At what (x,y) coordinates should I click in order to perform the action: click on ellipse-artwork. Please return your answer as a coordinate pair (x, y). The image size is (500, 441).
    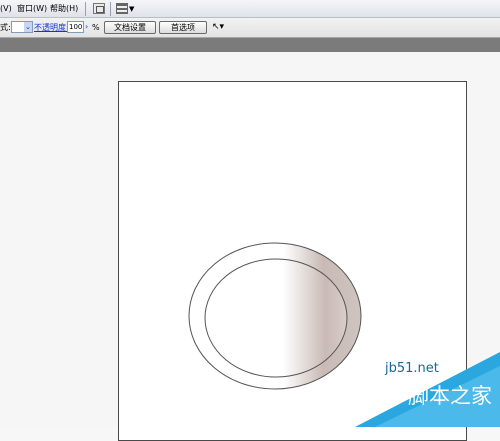
    Looking at the image, I should click on (276, 320).